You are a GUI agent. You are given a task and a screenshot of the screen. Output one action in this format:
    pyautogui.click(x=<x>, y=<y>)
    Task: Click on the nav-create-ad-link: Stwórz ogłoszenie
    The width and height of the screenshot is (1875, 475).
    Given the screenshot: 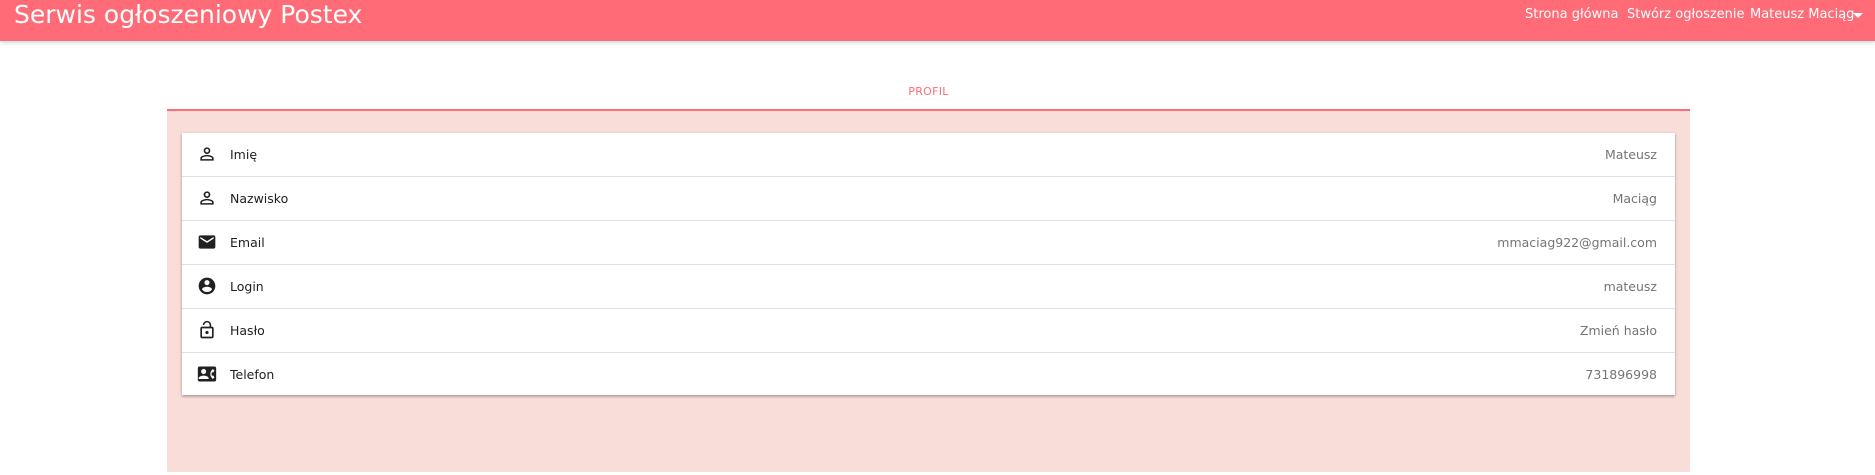 What is the action you would take?
    pyautogui.click(x=1686, y=15)
    